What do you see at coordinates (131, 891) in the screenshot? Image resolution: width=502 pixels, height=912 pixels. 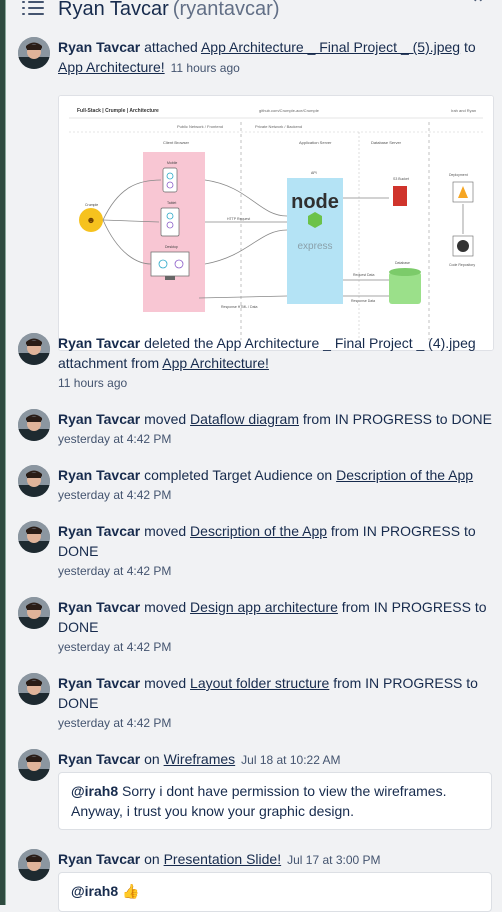 I see `thumbs-up-icon: 👍` at bounding box center [131, 891].